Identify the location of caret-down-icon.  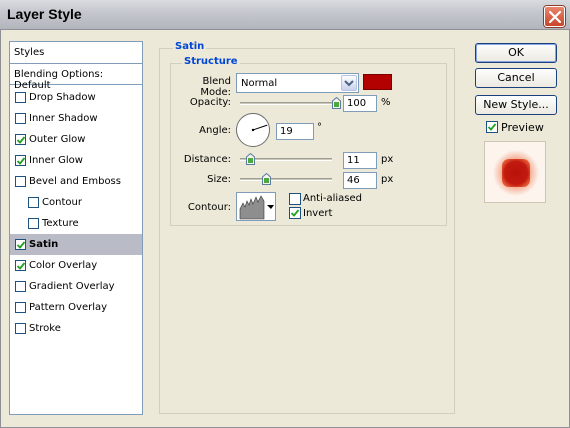
(270, 207).